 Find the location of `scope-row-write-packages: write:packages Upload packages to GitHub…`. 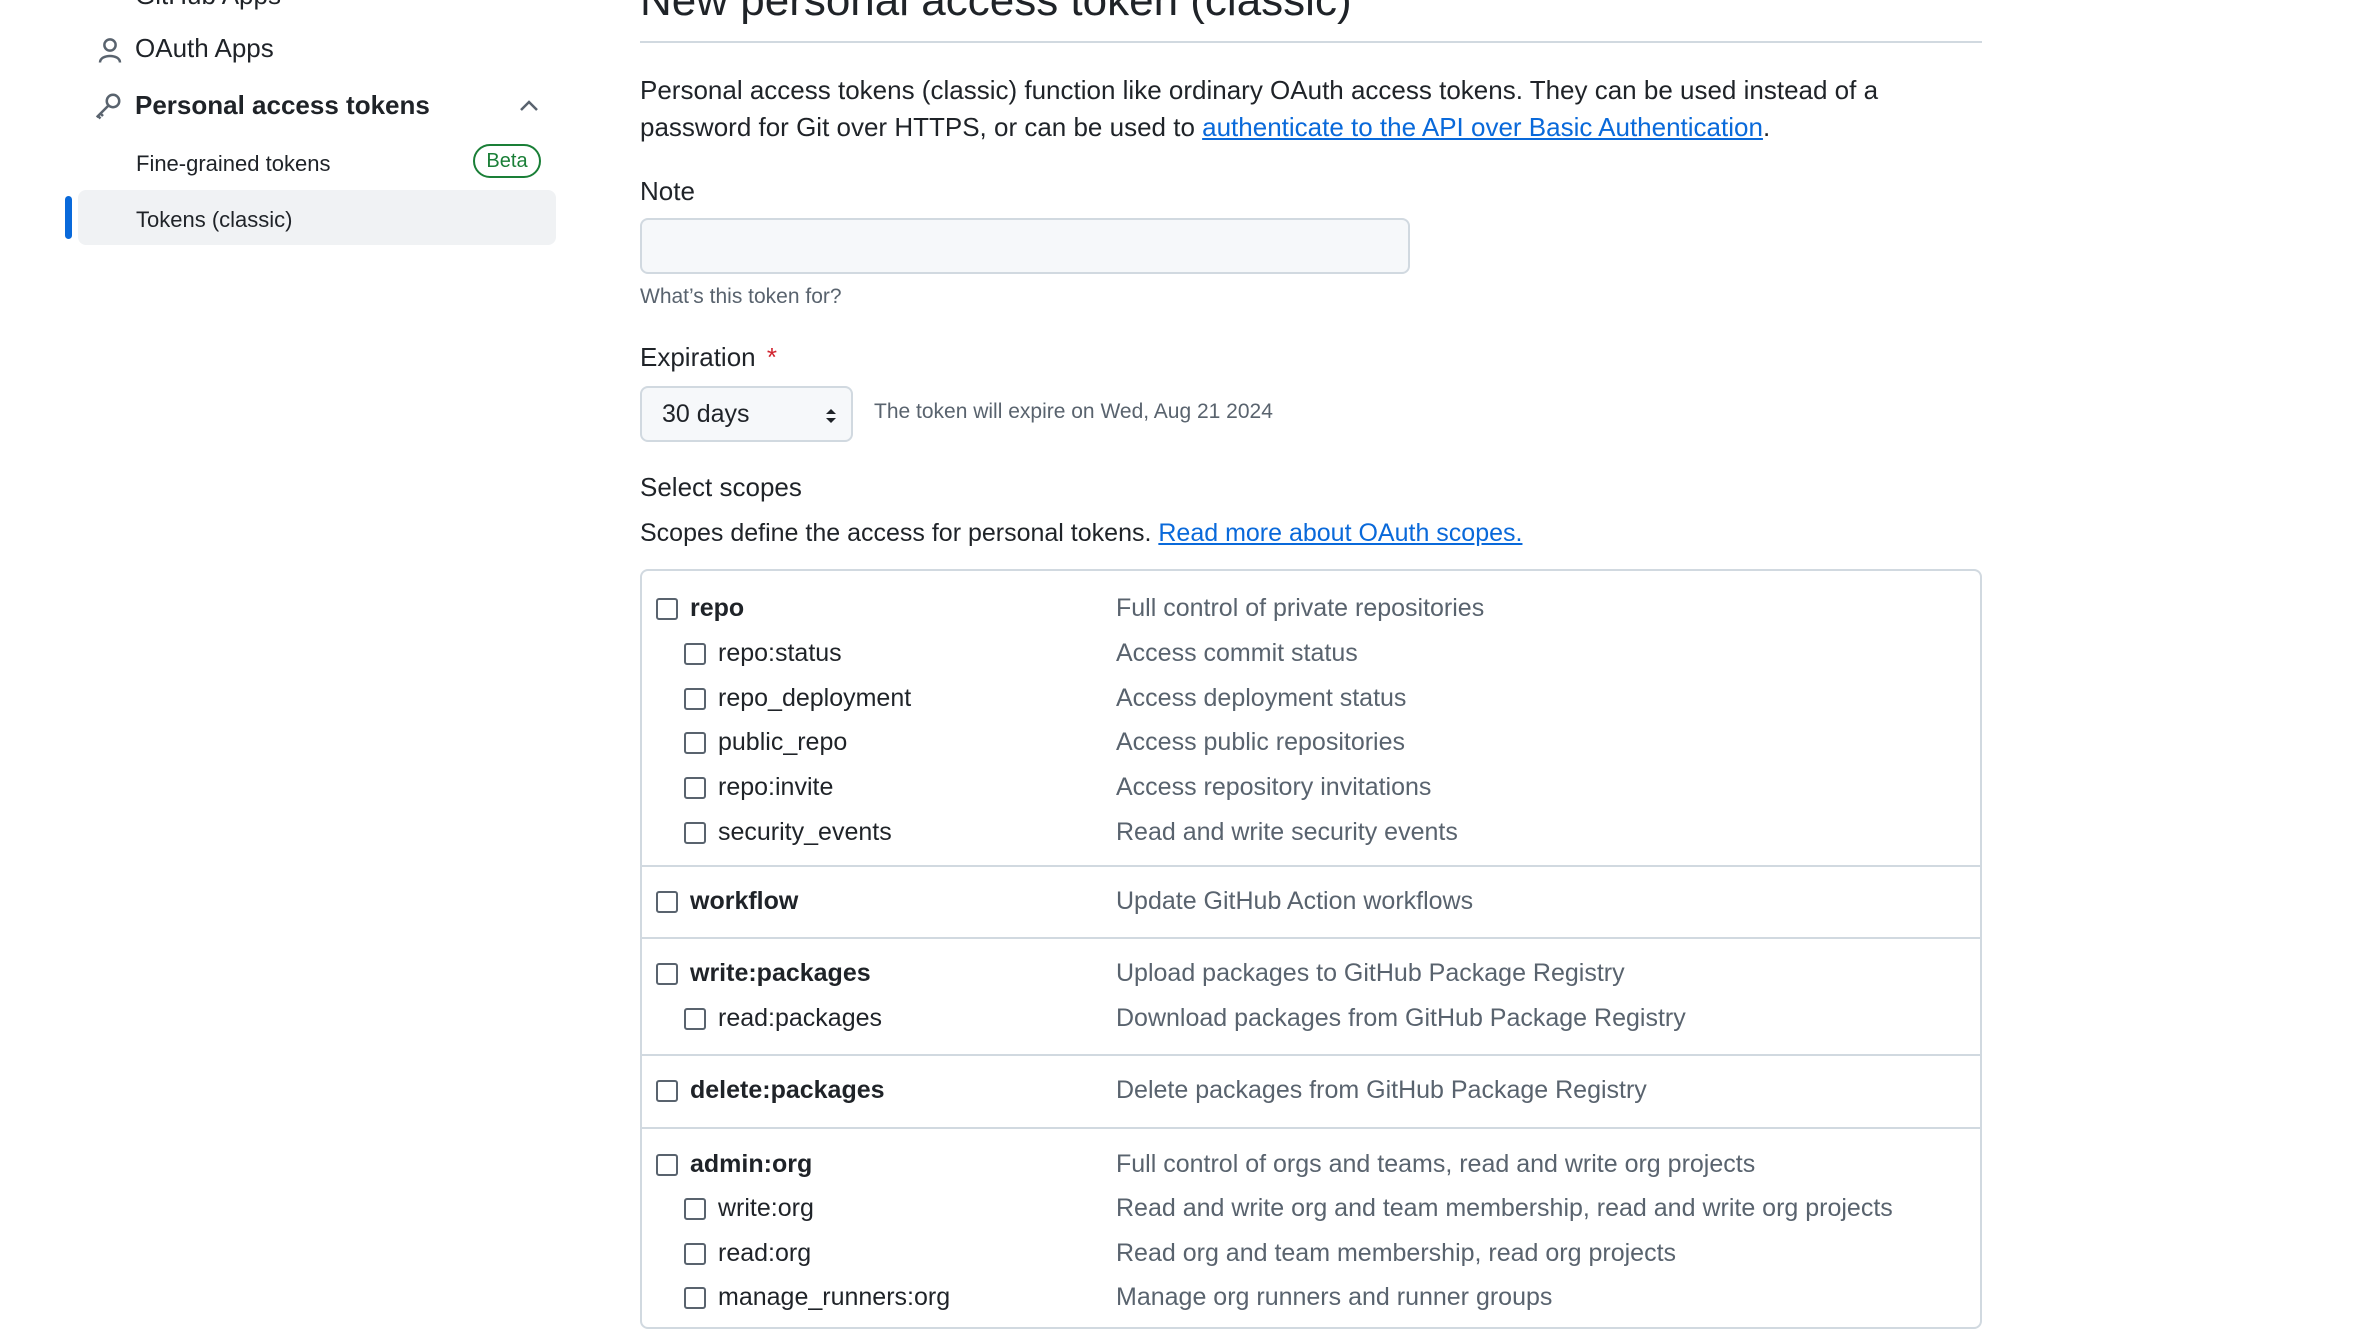

scope-row-write-packages: write:packages Upload packages to GitHub… is located at coordinates (1311, 973).